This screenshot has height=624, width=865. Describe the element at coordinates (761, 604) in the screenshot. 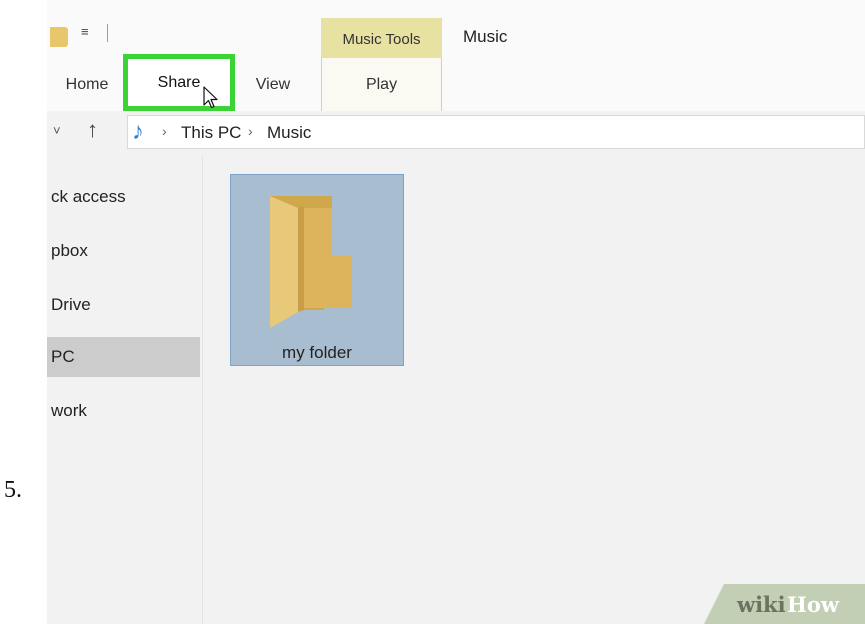

I see `watermark-logo: wiki` at that location.